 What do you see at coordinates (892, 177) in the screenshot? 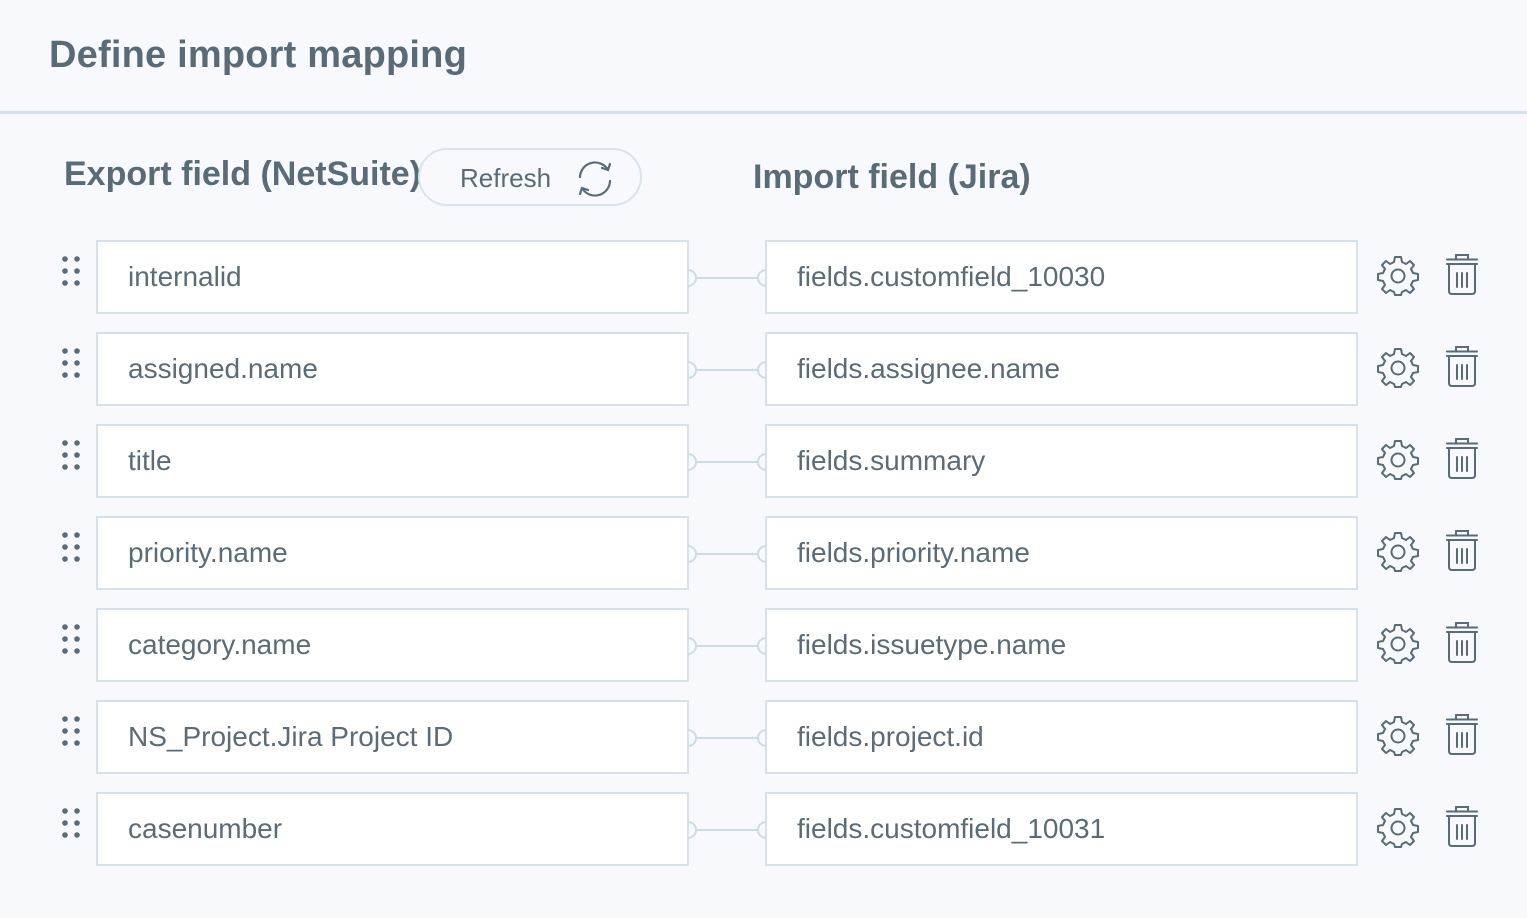
I see `import-column-heading: Import field (Jira)` at bounding box center [892, 177].